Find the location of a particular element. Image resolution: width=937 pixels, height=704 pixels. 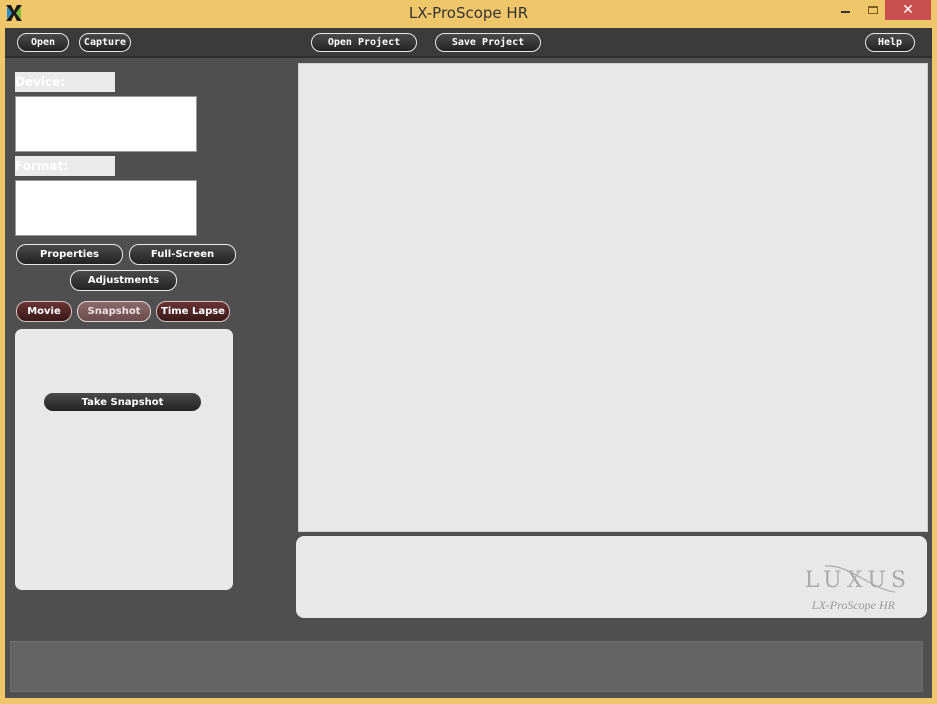

product-name: LX-ProScope HR is located at coordinates (853, 605).